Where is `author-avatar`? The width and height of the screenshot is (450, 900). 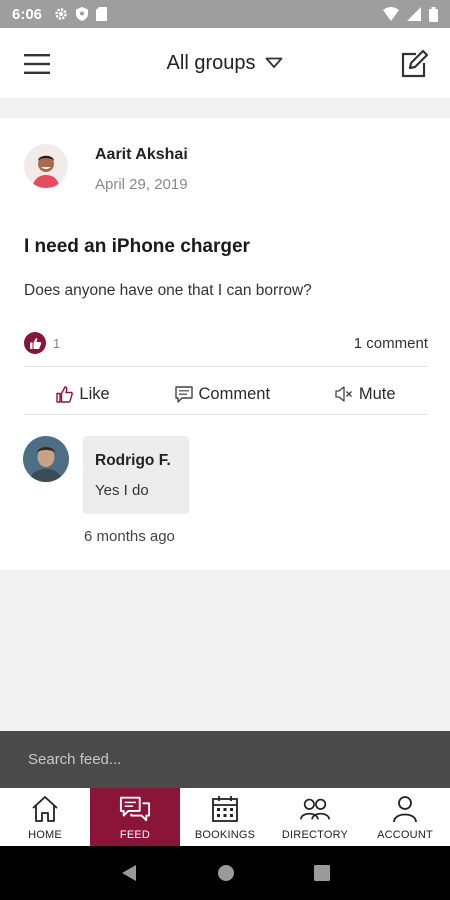
author-avatar is located at coordinates (46, 166).